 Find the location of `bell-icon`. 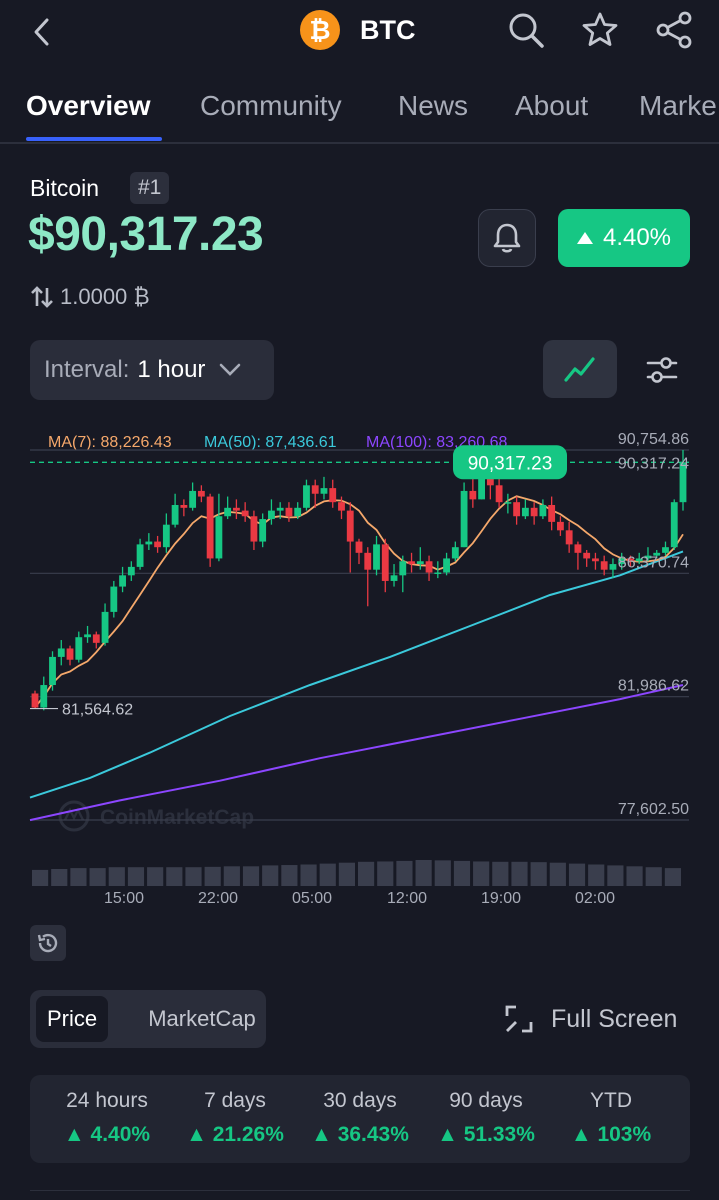

bell-icon is located at coordinates (507, 238).